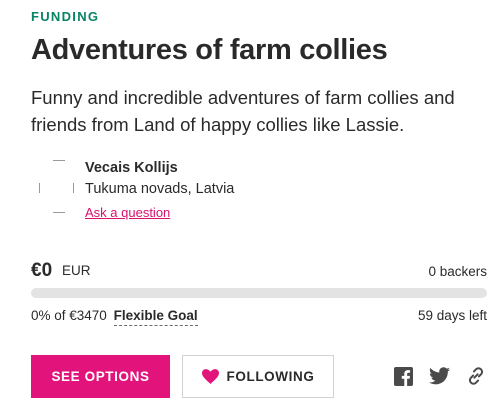 This screenshot has height=416, width=500. Describe the element at coordinates (476, 376) in the screenshot. I see `link-icon` at that location.